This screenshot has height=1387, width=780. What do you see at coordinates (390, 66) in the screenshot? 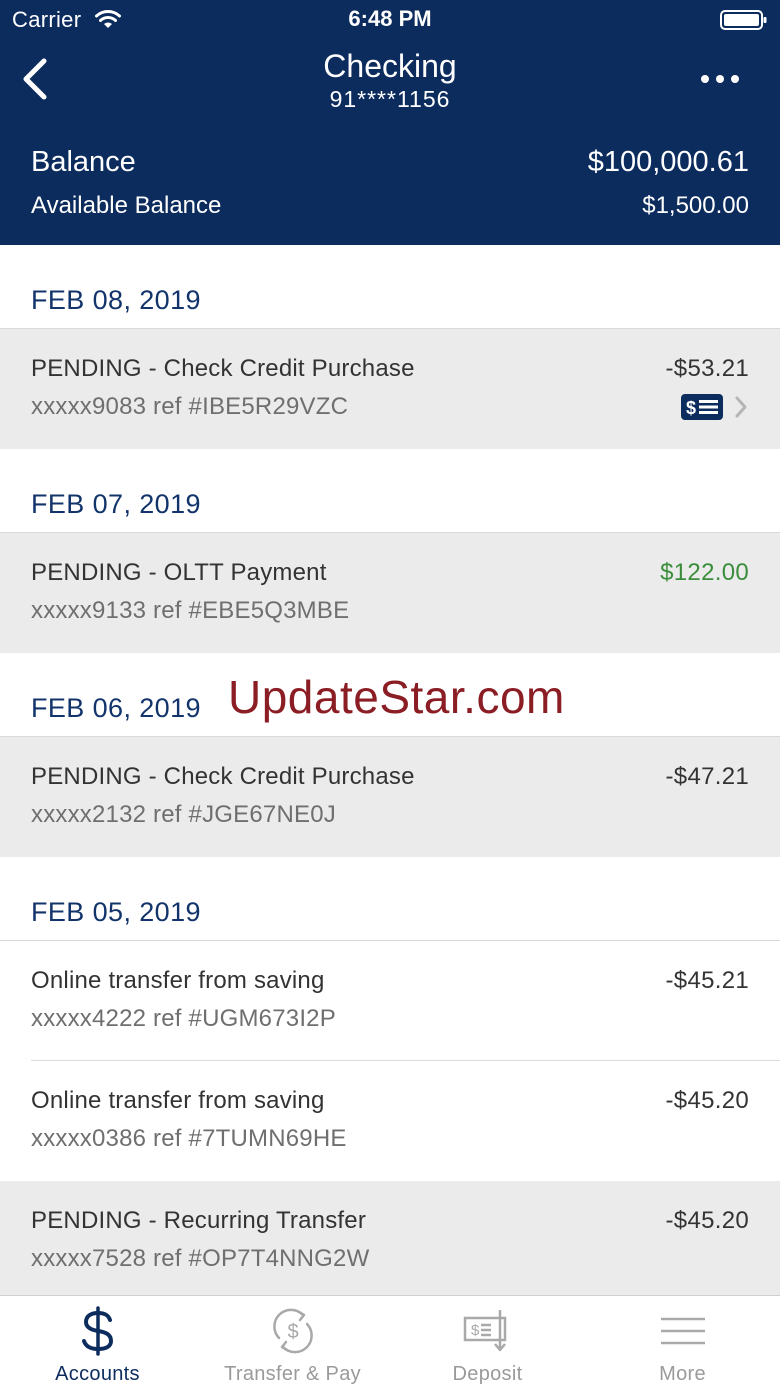
I see `page-title: Checking` at bounding box center [390, 66].